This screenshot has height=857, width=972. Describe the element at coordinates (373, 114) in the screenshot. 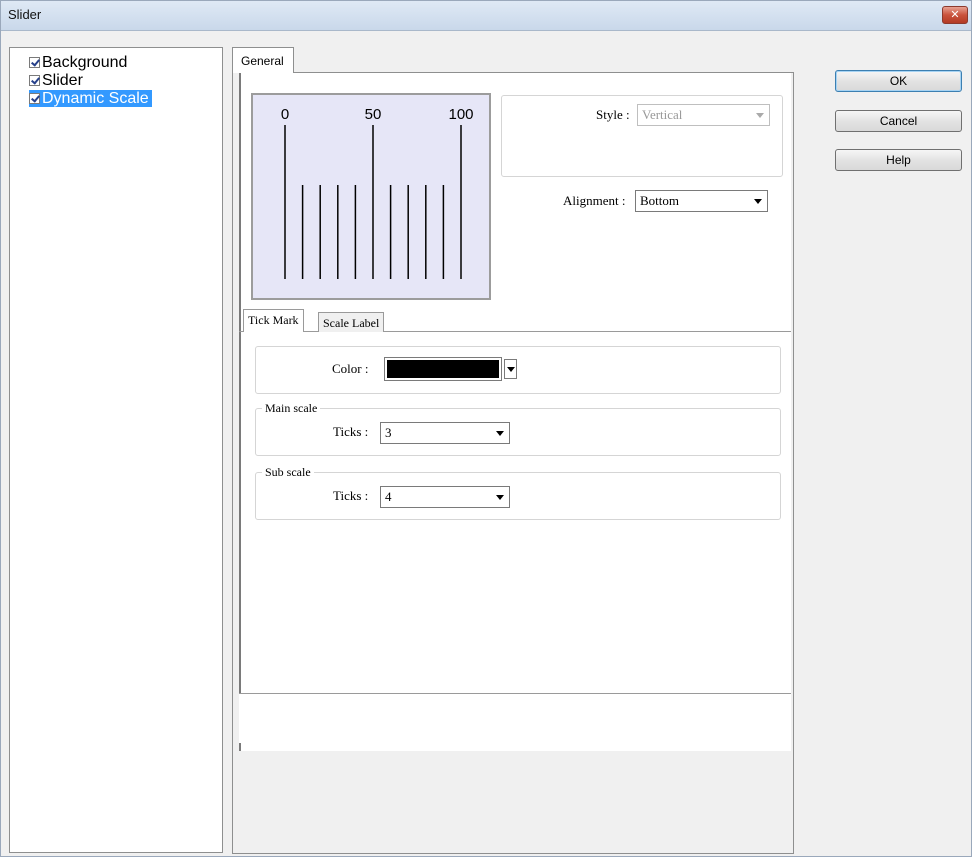

I see `scale-tick-label: 50` at that location.